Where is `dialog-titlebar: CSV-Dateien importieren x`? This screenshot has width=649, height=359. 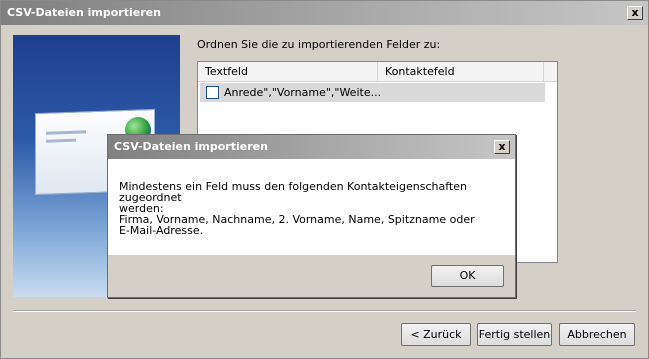 dialog-titlebar: CSV-Dateien importieren x is located at coordinates (311, 147).